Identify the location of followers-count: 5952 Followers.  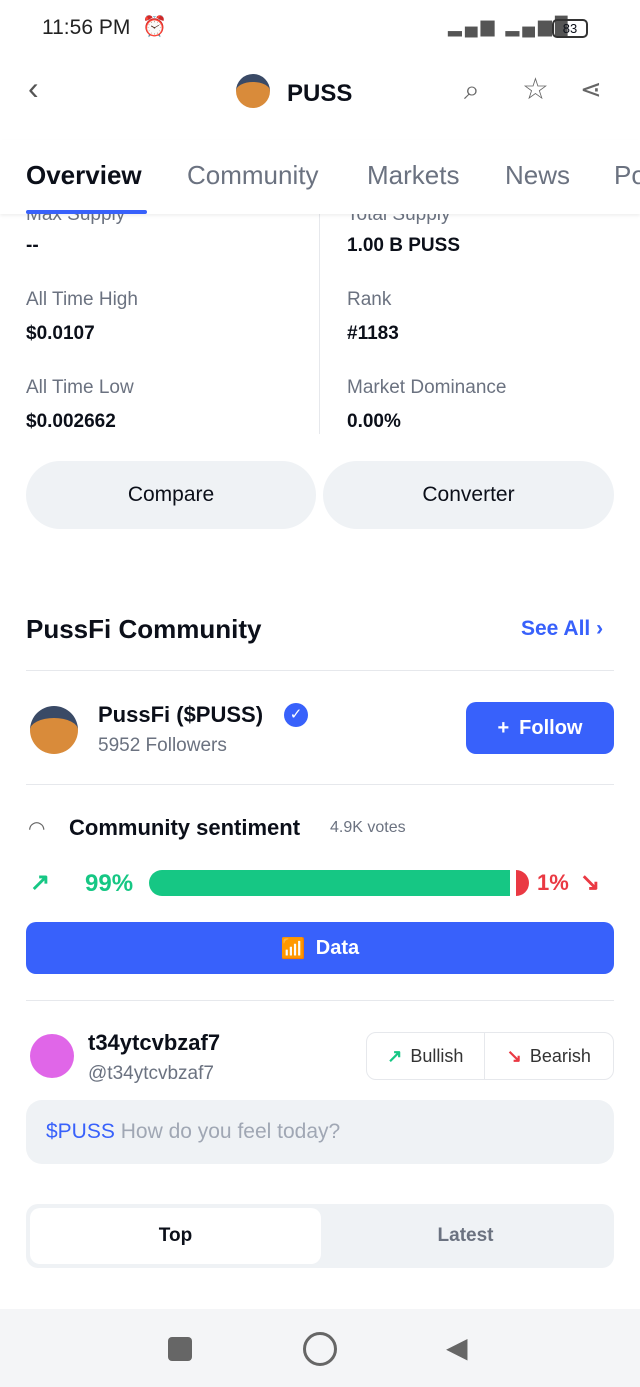
(162, 745).